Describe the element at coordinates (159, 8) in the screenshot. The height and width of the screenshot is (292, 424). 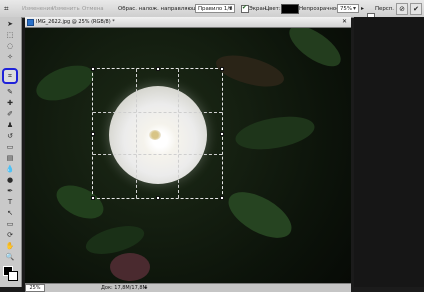
I see `guide-overlay-label: Обрас. налож. направляюш.:` at that location.